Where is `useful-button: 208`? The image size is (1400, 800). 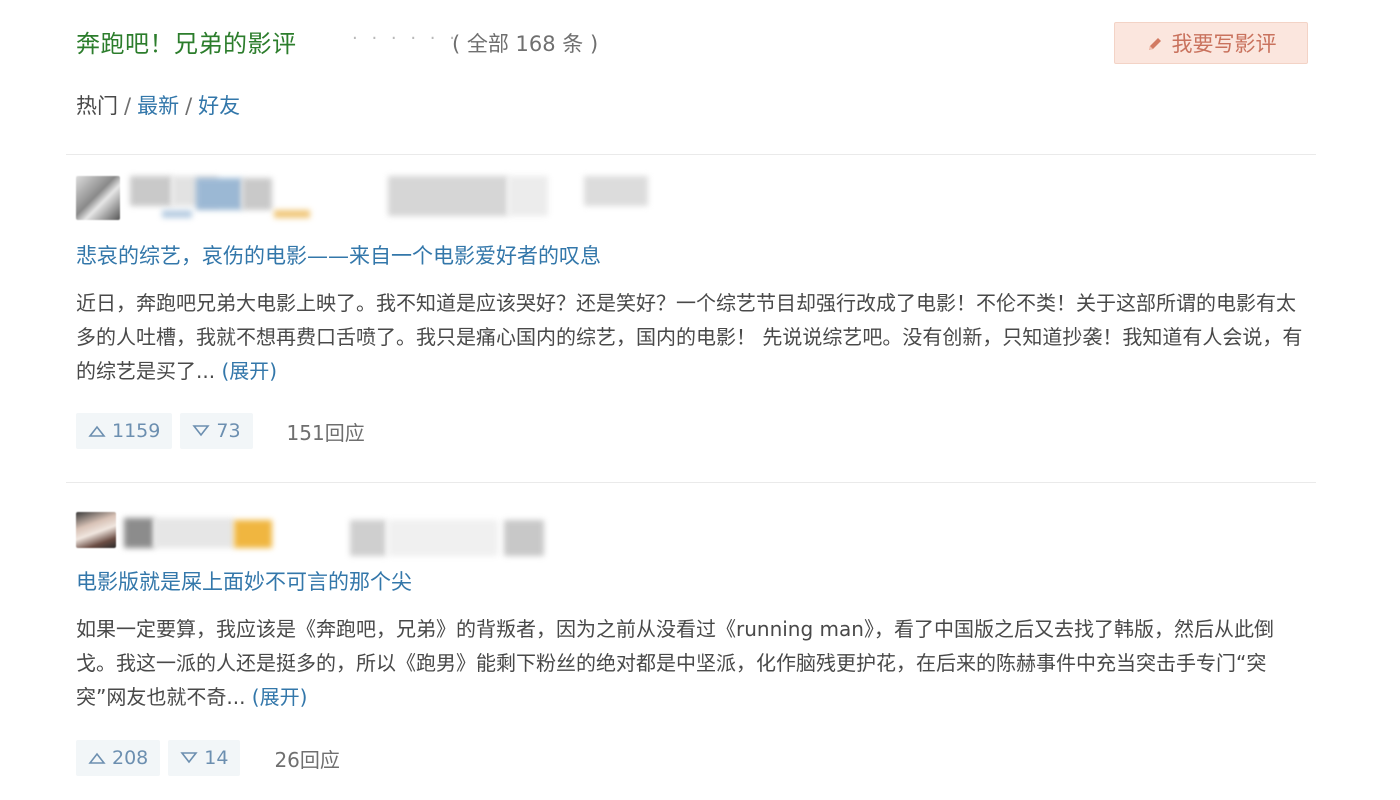 useful-button: 208 is located at coordinates (118, 758).